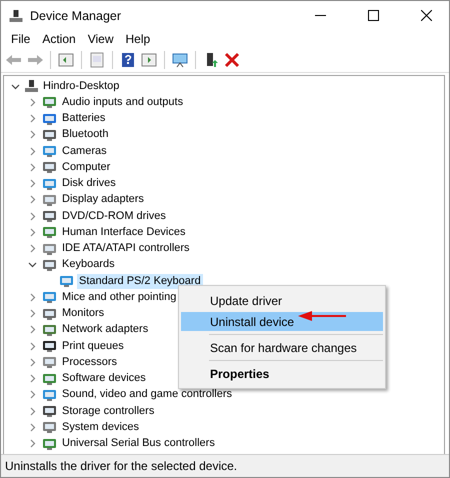  Describe the element at coordinates (322, 316) in the screenshot. I see `arrow-annotation` at that location.